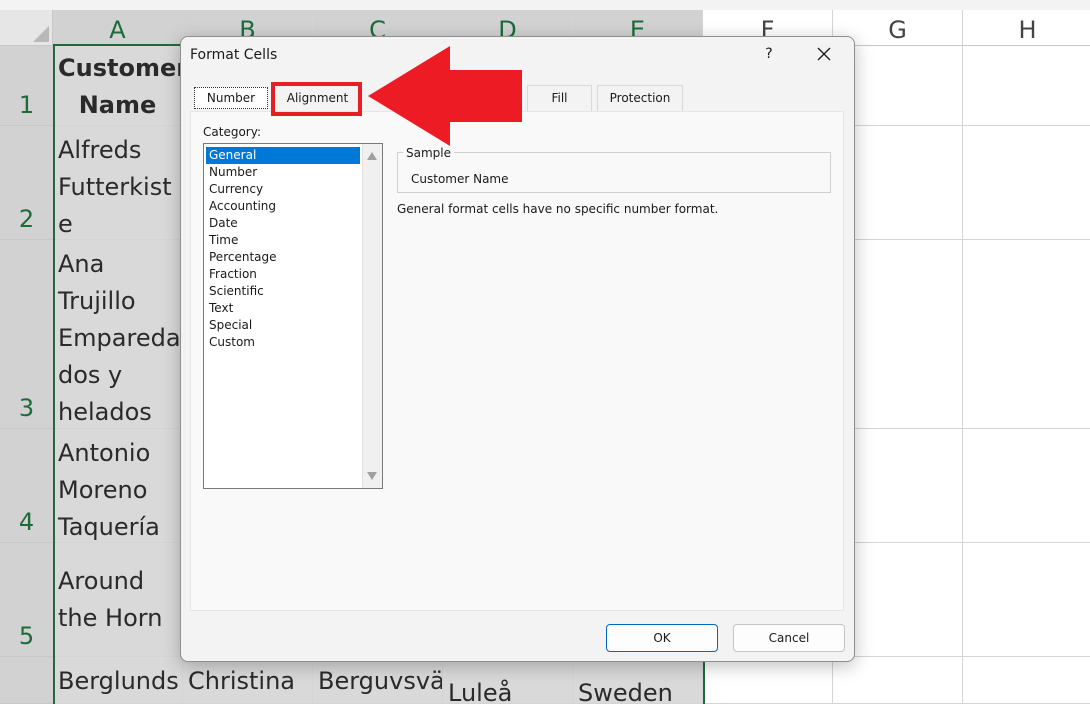  I want to click on cell-h3, so click(1026, 334).